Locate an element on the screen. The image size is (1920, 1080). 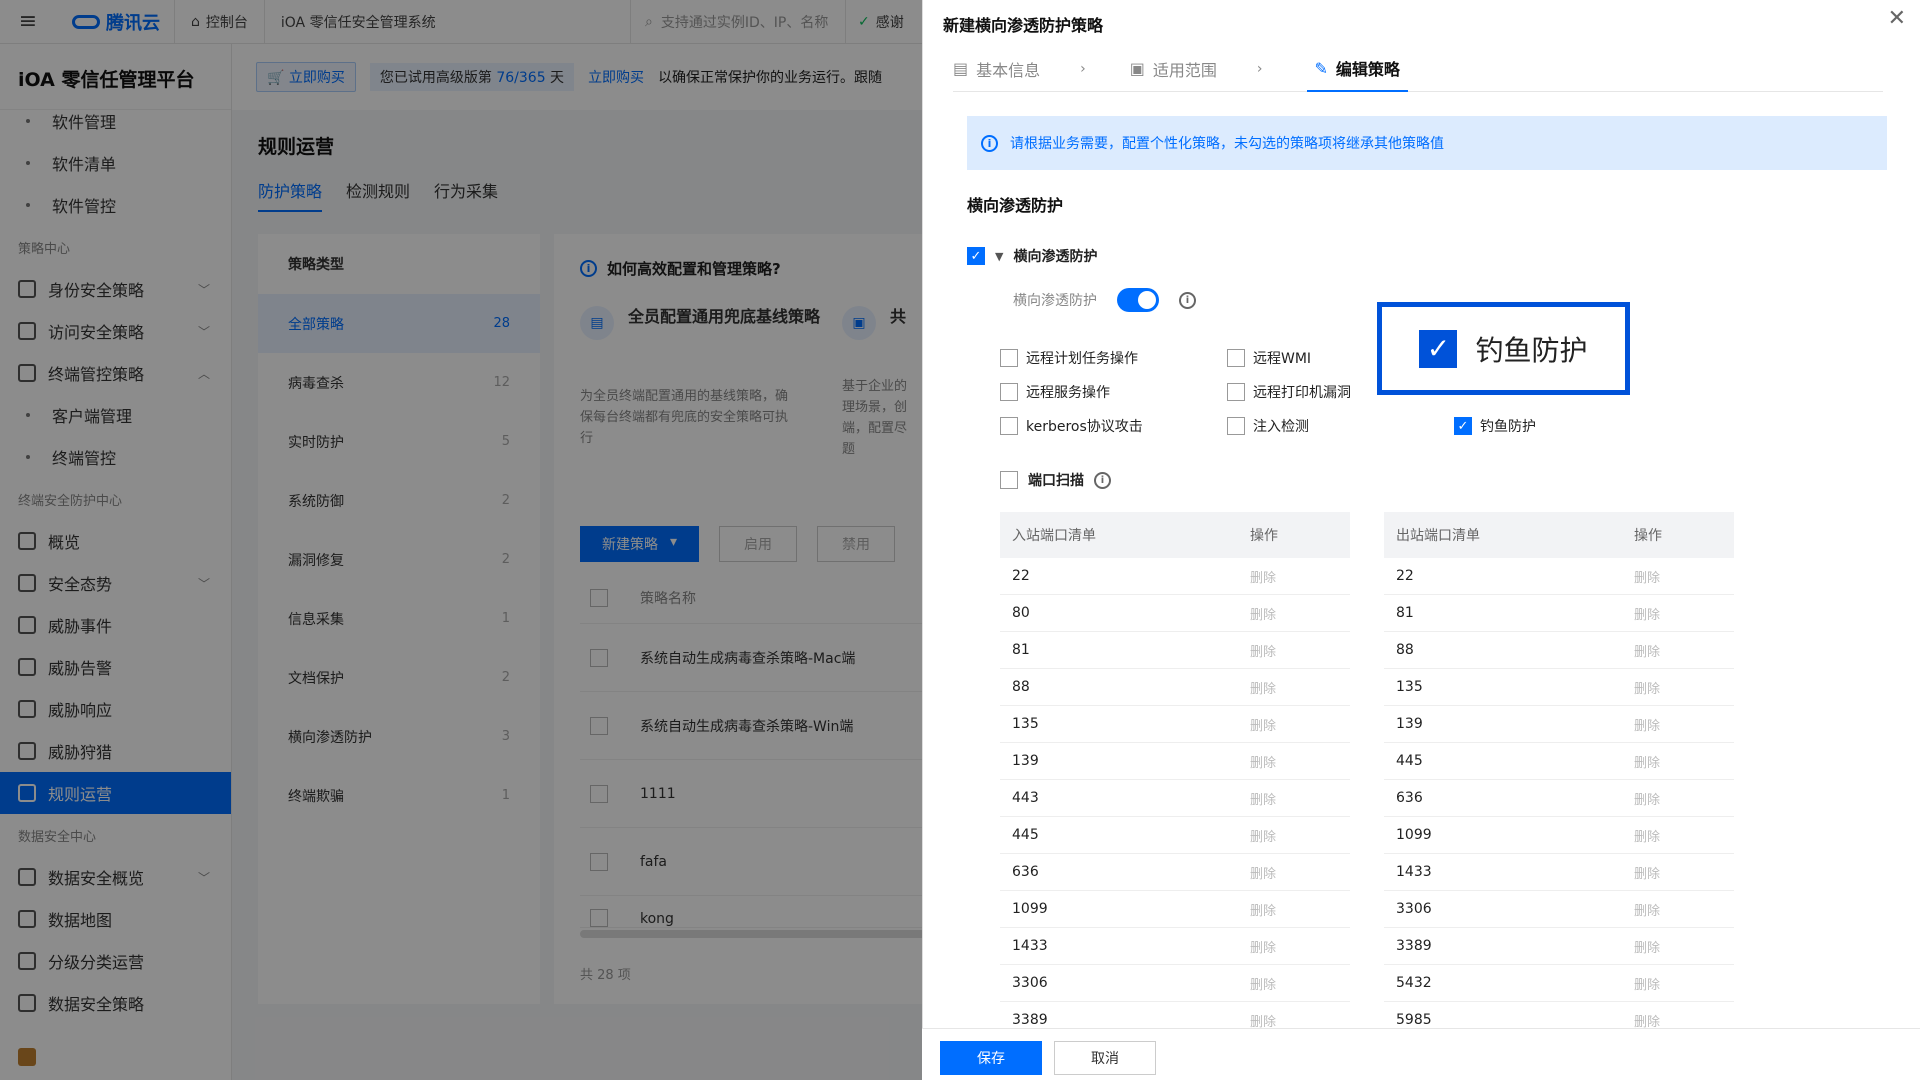
cancel-button: 取消 is located at coordinates (1105, 1058).